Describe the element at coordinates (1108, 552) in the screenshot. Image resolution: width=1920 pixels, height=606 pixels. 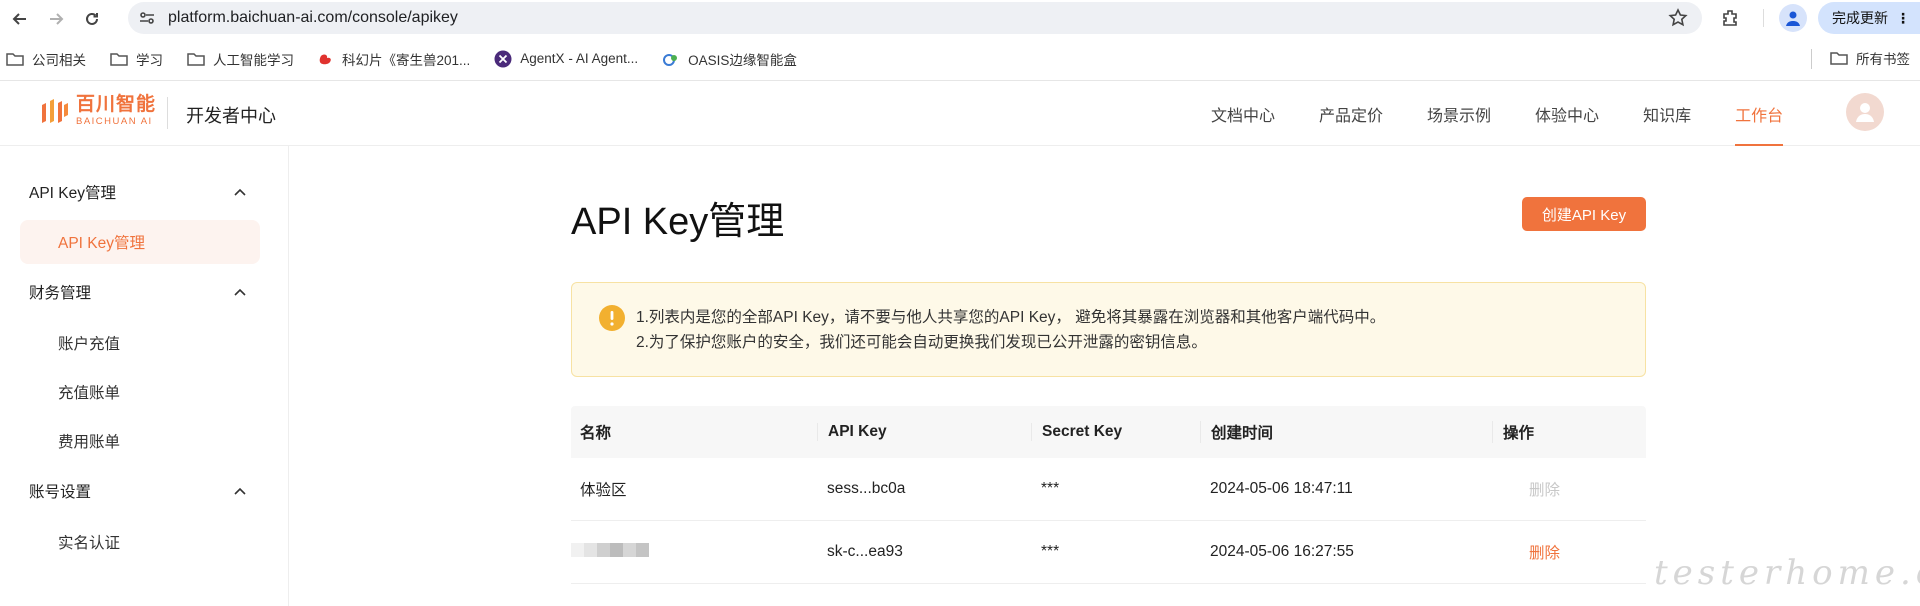
I see `table-row: sk-c...ea93 *** 2024-05-06 16:27:55 删除` at that location.